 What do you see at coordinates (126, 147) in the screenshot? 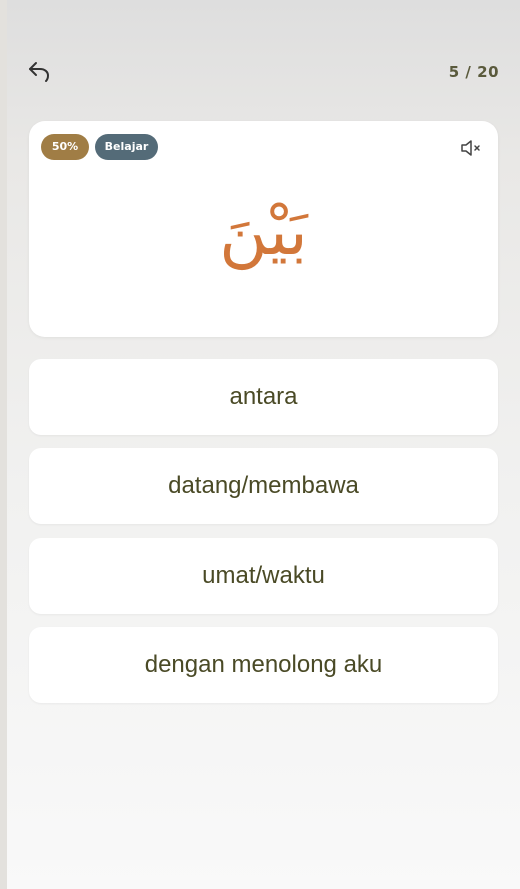
I see `mode-badge: Belajar` at bounding box center [126, 147].